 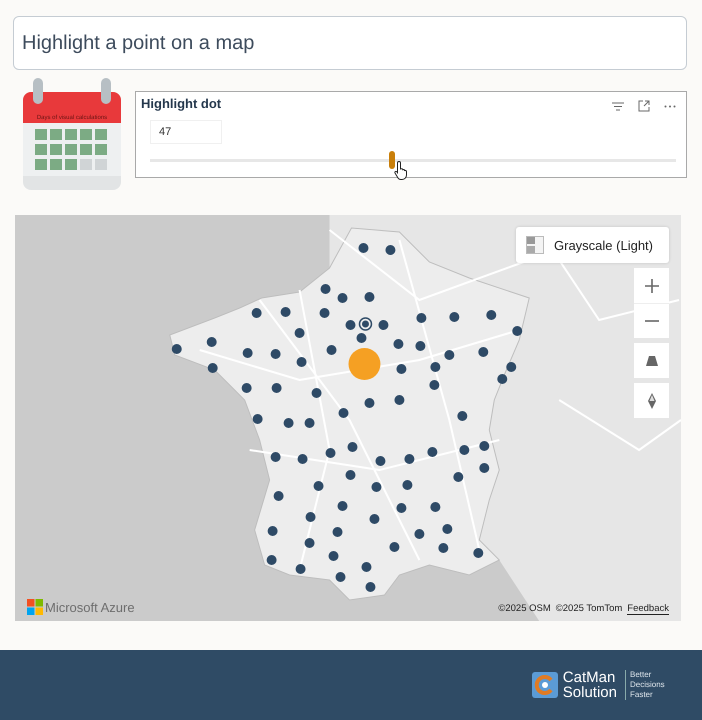 What do you see at coordinates (391, 160) in the screenshot?
I see `slider-thumb` at bounding box center [391, 160].